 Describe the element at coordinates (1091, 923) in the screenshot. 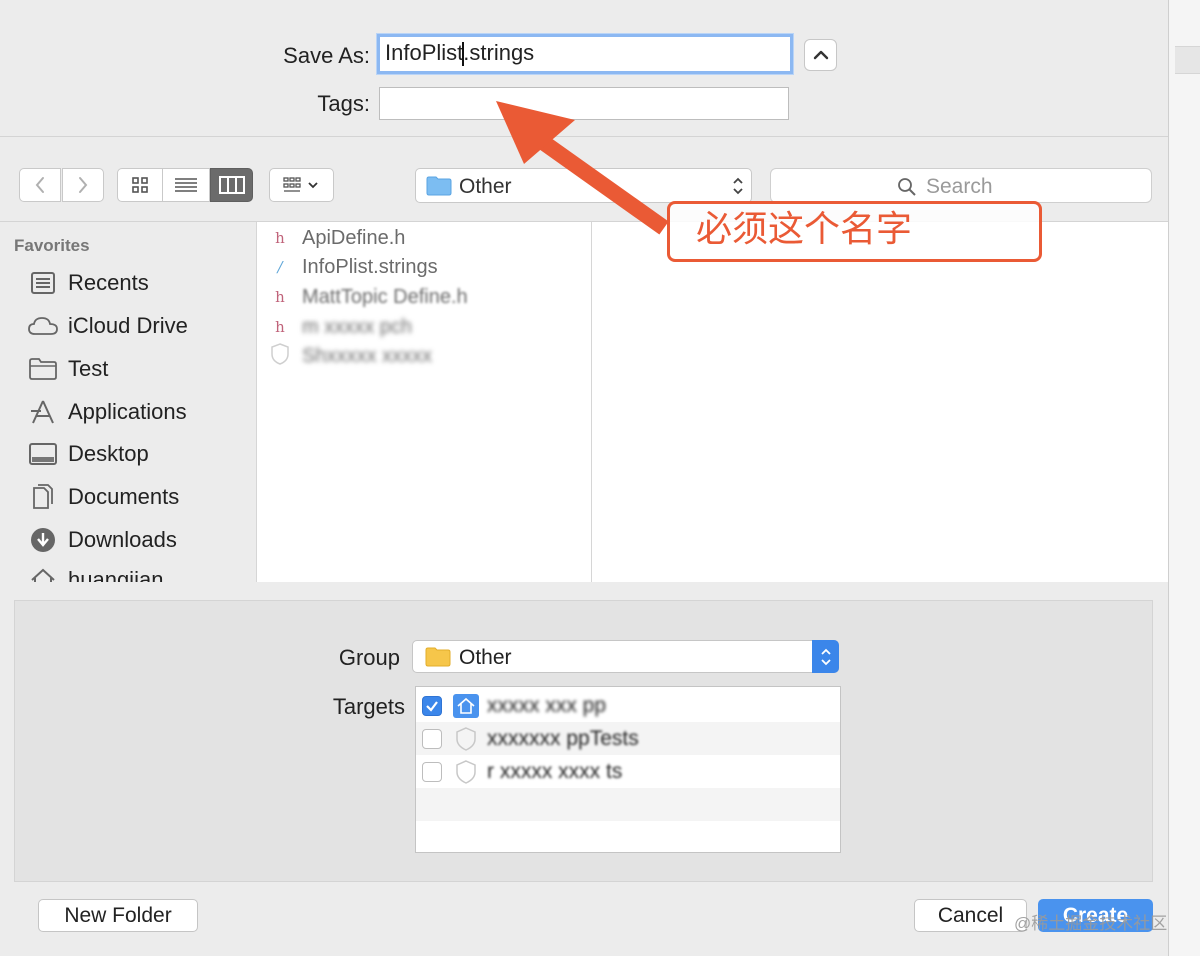

I see `watermark: @稀土掘金技术社区` at that location.